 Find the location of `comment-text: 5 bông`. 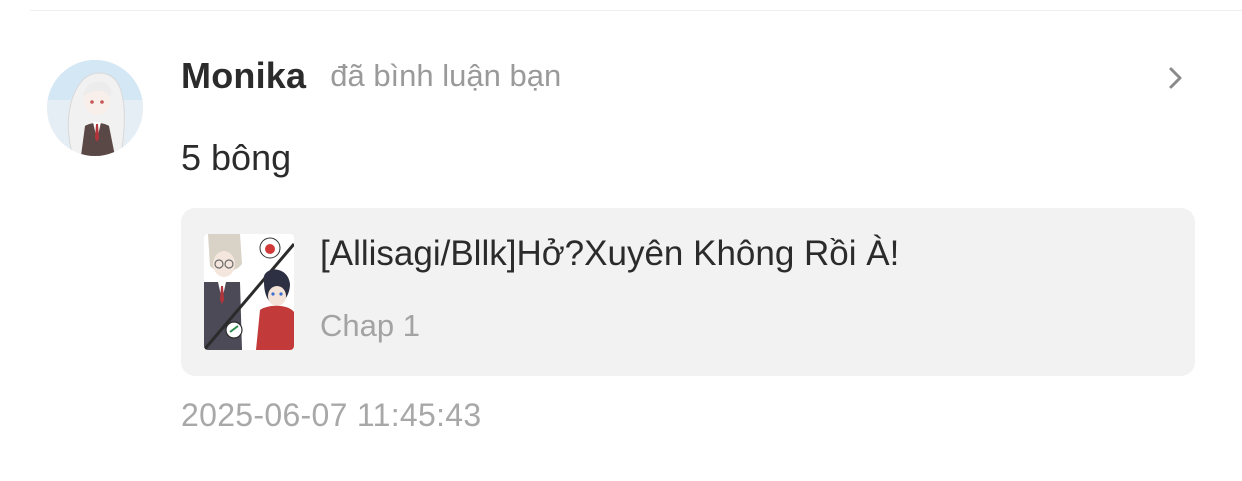

comment-text: 5 bông is located at coordinates (236, 157).